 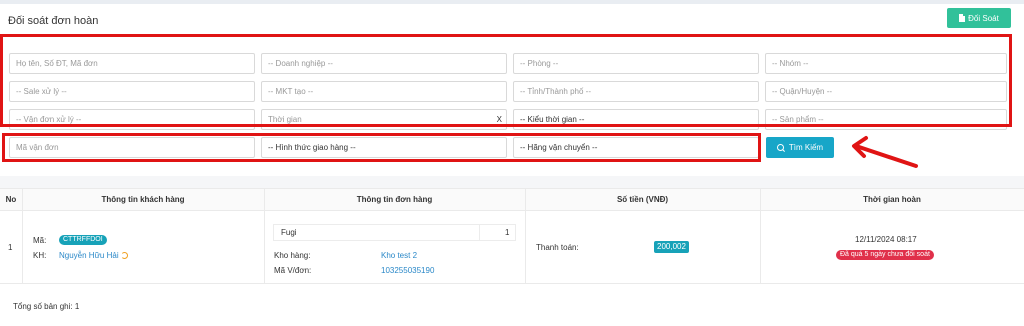 I want to click on tracking-code-input: Mã vận đơn, so click(x=132, y=147).